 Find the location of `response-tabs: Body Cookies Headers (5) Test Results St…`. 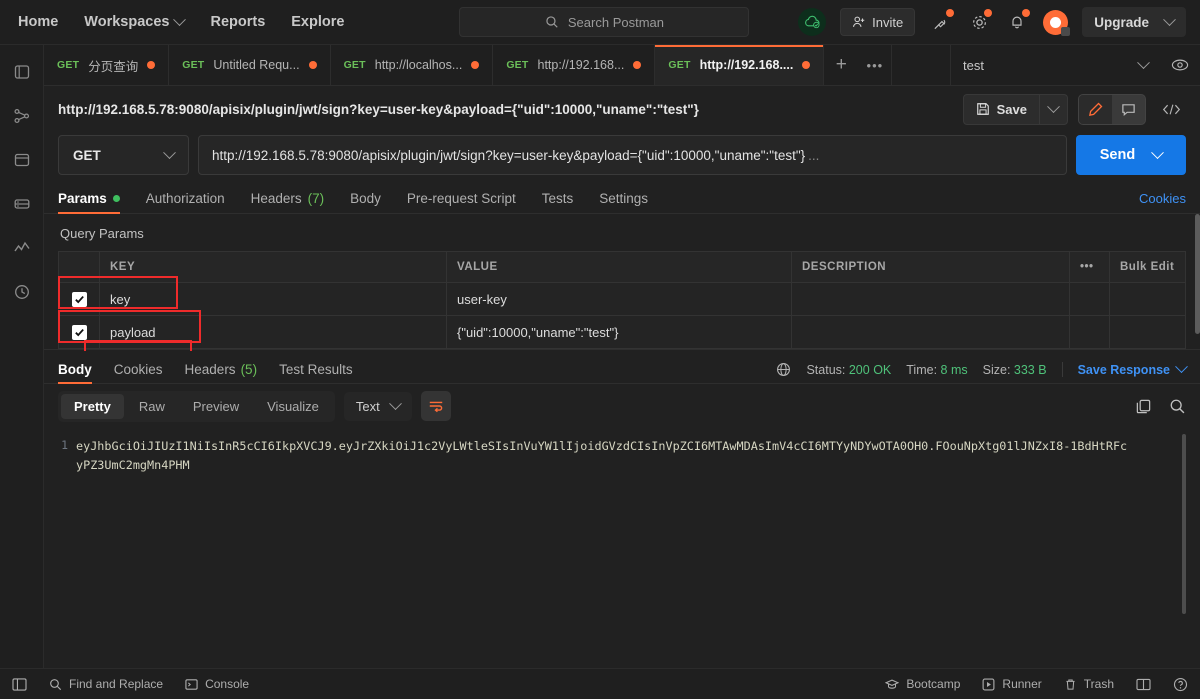

response-tabs: Body Cookies Headers (5) Test Results St… is located at coordinates (622, 362).